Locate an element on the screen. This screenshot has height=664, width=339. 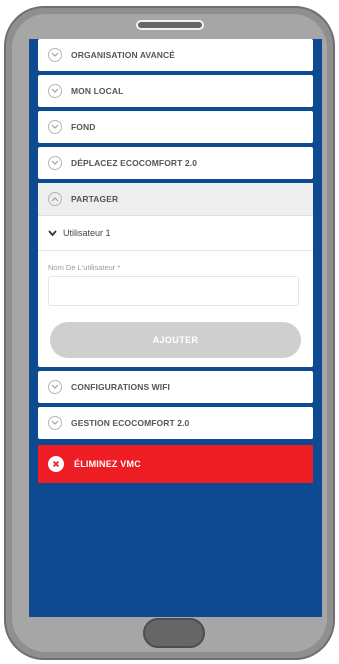
menu-item-label: CONFIGURATIONS WIFI is located at coordinates (121, 387).